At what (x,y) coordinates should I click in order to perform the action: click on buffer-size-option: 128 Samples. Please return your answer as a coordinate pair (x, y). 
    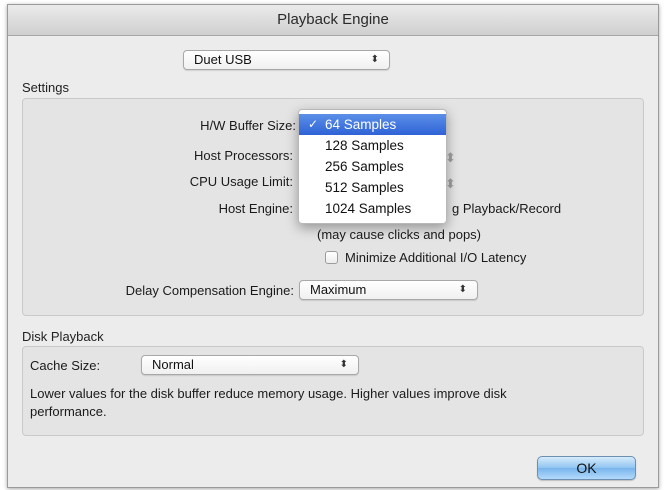
    Looking at the image, I should click on (372, 145).